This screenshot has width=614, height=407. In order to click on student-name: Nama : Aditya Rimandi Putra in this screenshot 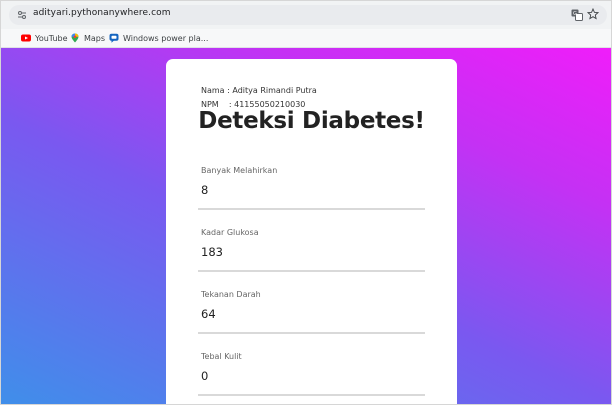, I will do `click(259, 90)`.